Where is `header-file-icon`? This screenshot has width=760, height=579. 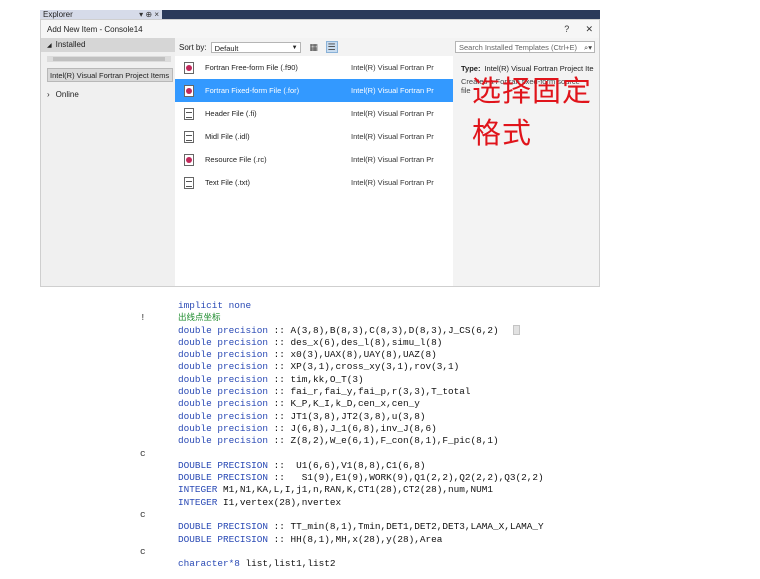 header-file-icon is located at coordinates (189, 113).